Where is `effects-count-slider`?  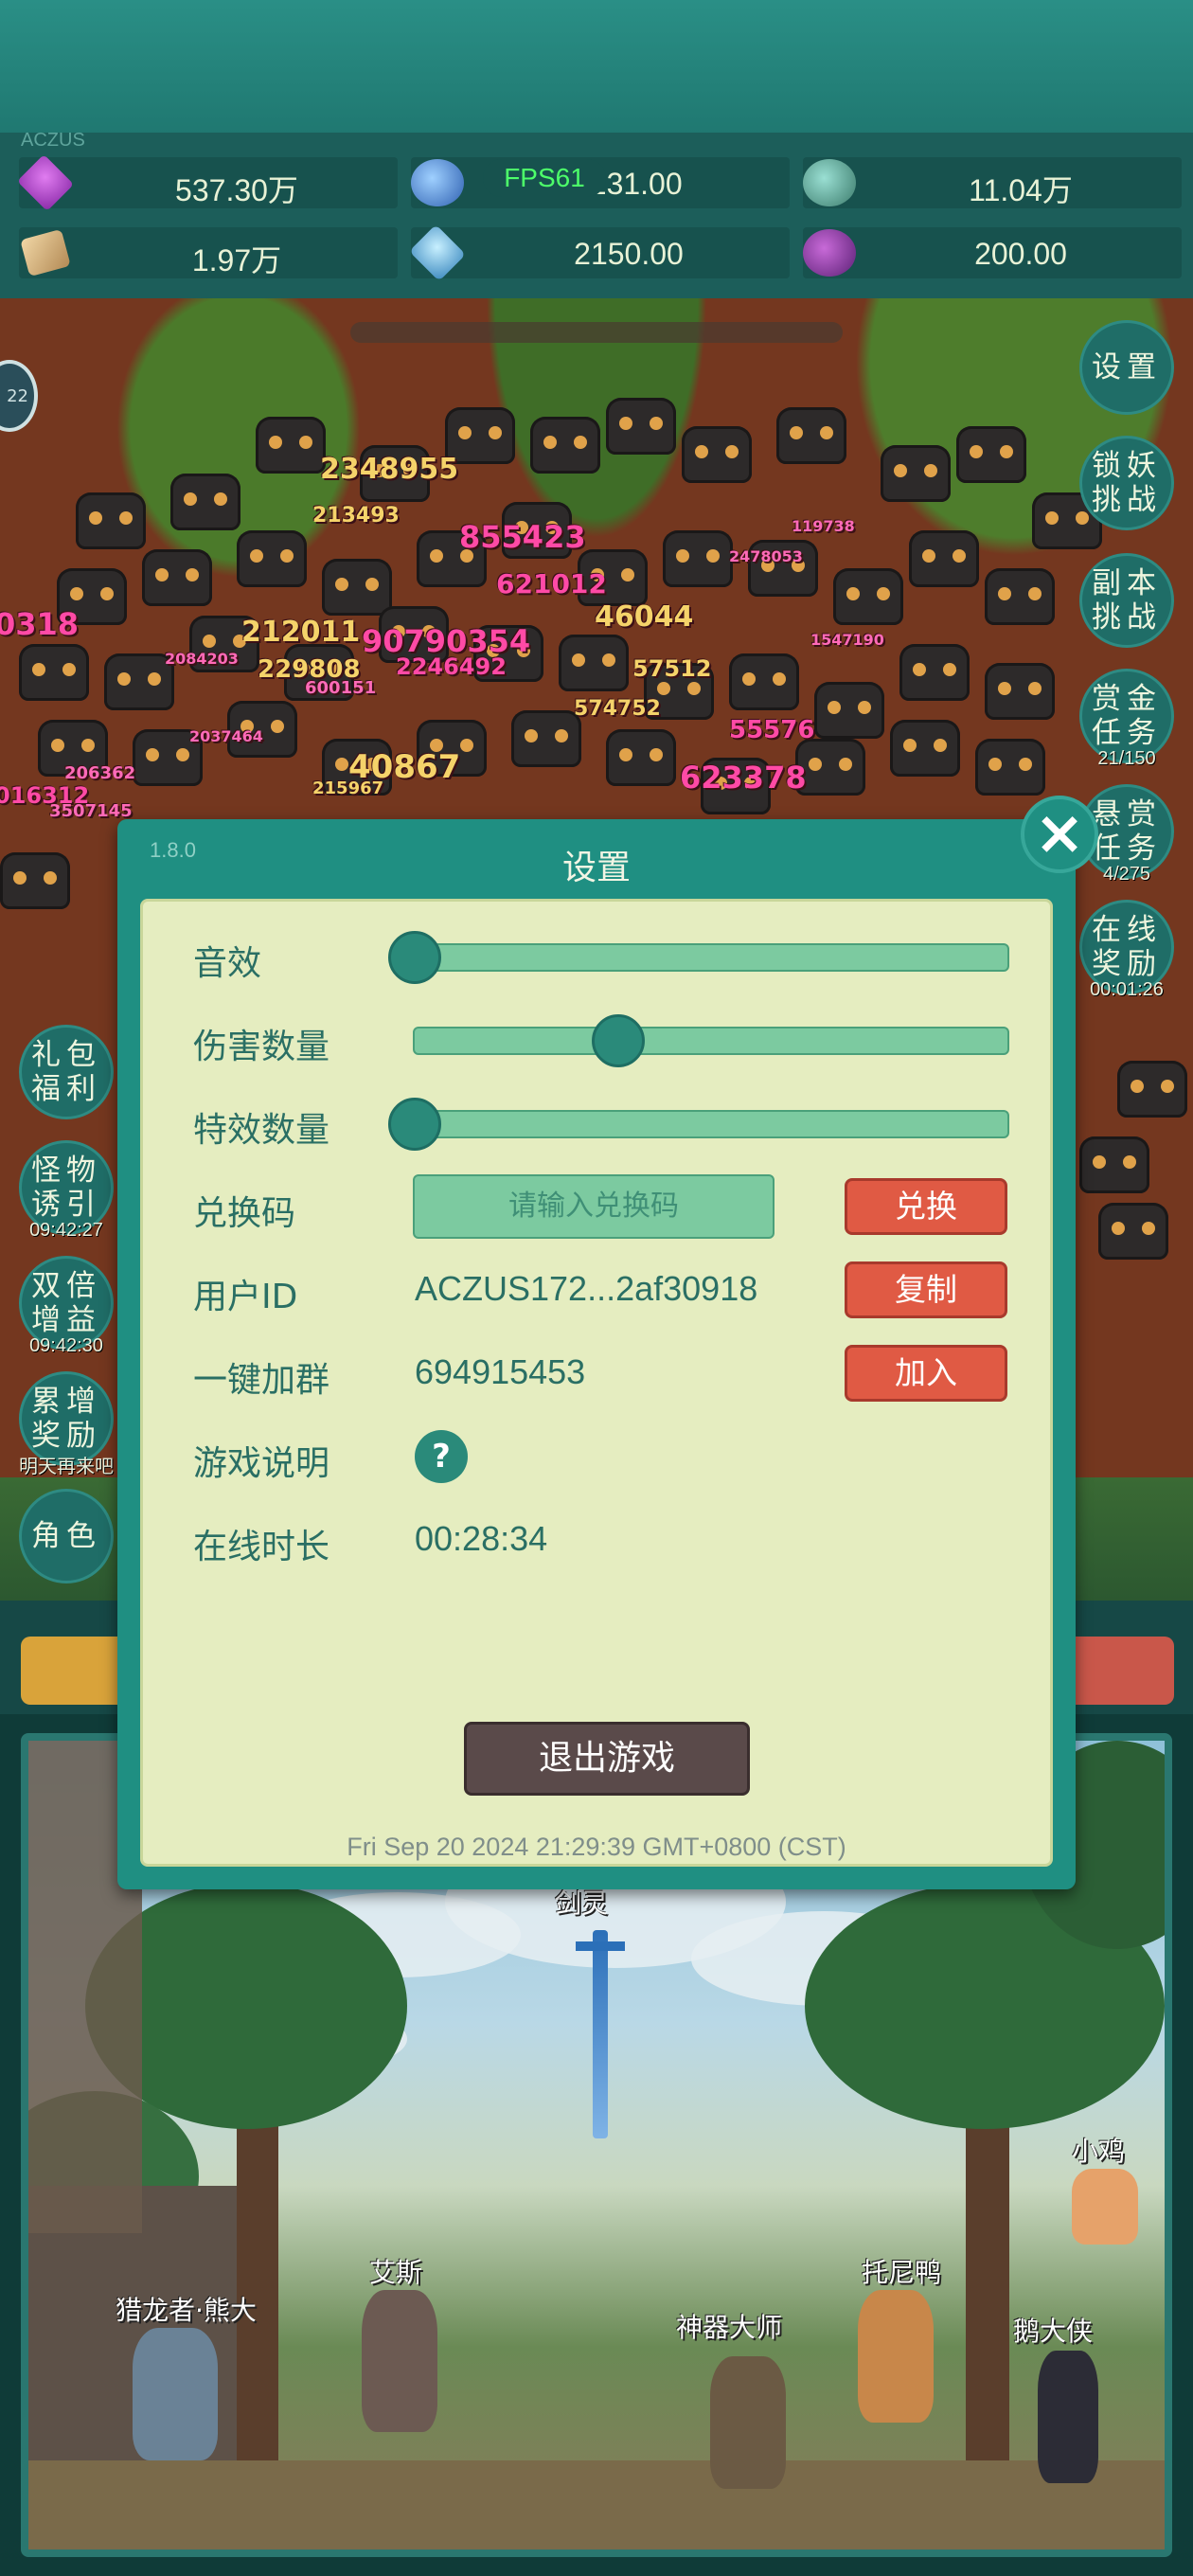 effects-count-slider is located at coordinates (699, 1124).